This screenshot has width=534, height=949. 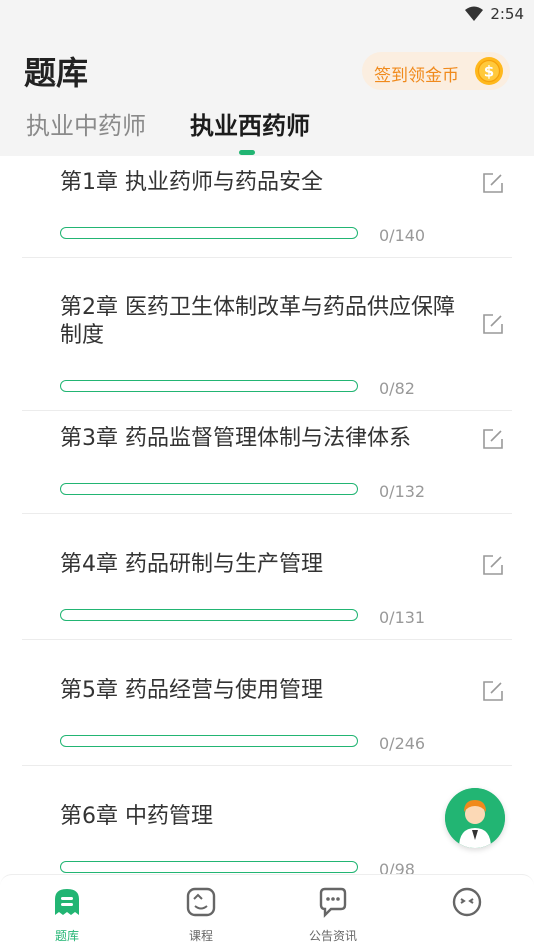 What do you see at coordinates (136, 816) in the screenshot?
I see `chapter-title: 第6章 中药管理` at bounding box center [136, 816].